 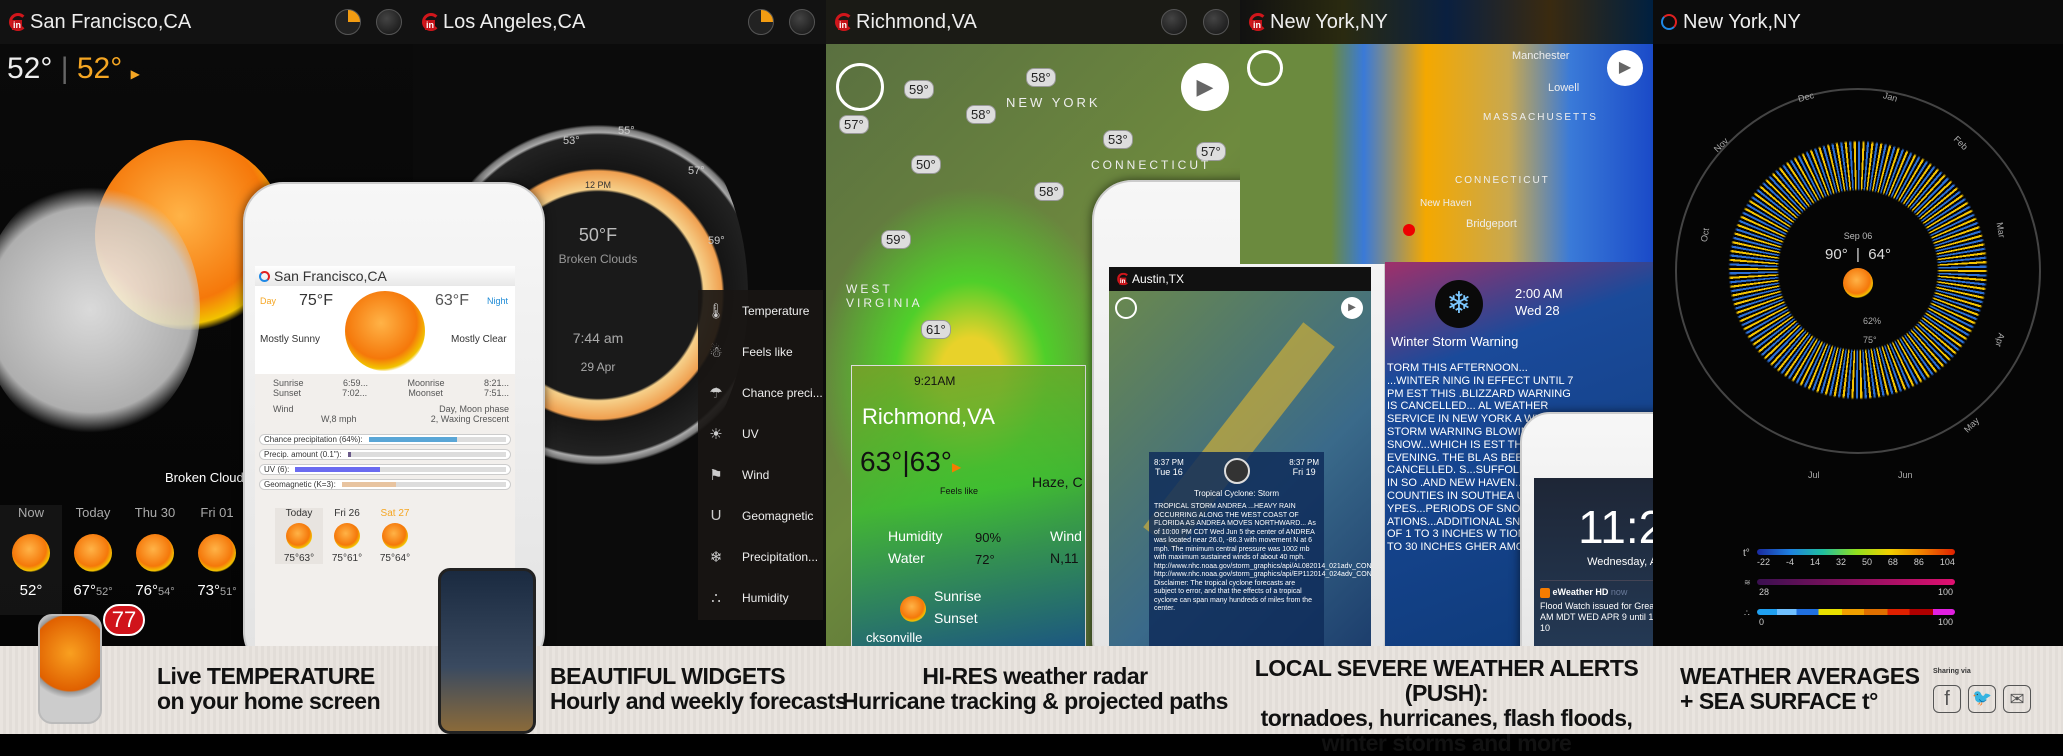 What do you see at coordinates (290, 339) in the screenshot?
I see `day-condition: Mostly Sunny` at bounding box center [290, 339].